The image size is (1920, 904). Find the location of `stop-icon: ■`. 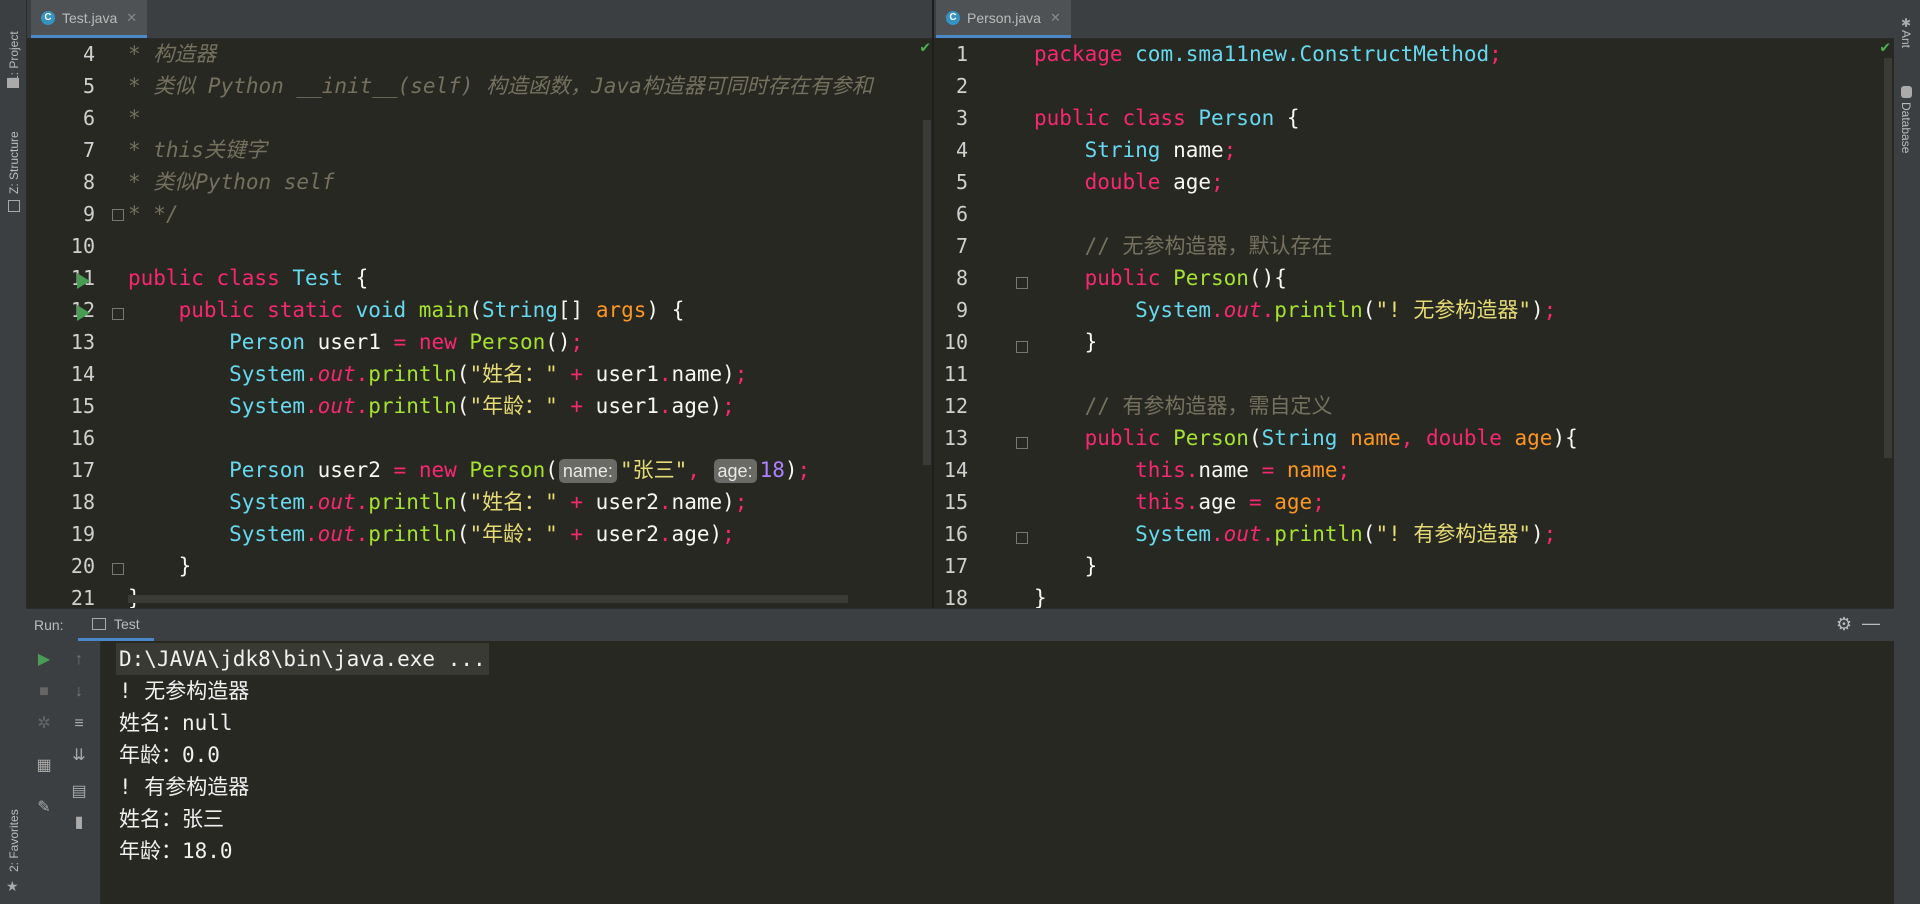

stop-icon: ■ is located at coordinates (44, 692).